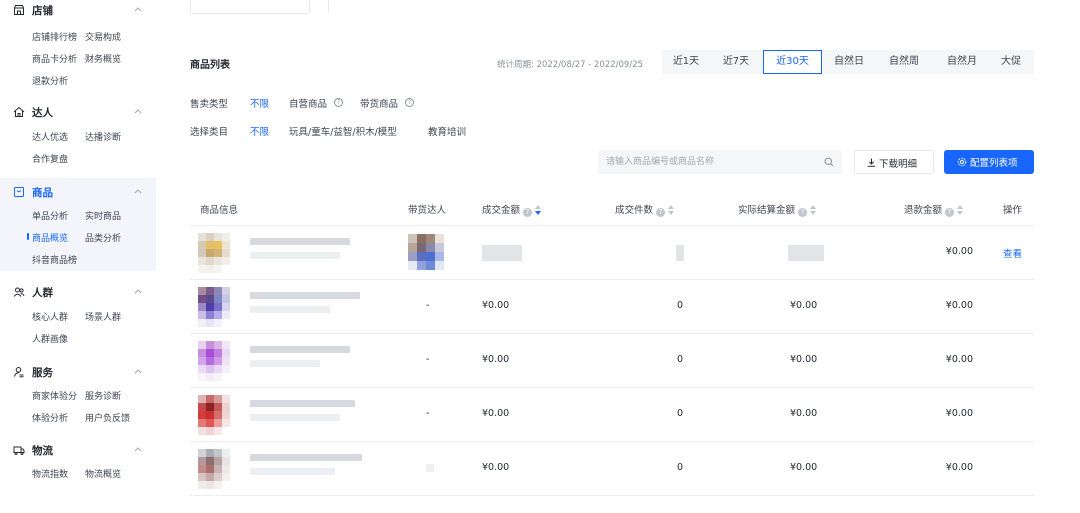  I want to click on sidebar-item-category-analysis: 品类分析, so click(103, 237).